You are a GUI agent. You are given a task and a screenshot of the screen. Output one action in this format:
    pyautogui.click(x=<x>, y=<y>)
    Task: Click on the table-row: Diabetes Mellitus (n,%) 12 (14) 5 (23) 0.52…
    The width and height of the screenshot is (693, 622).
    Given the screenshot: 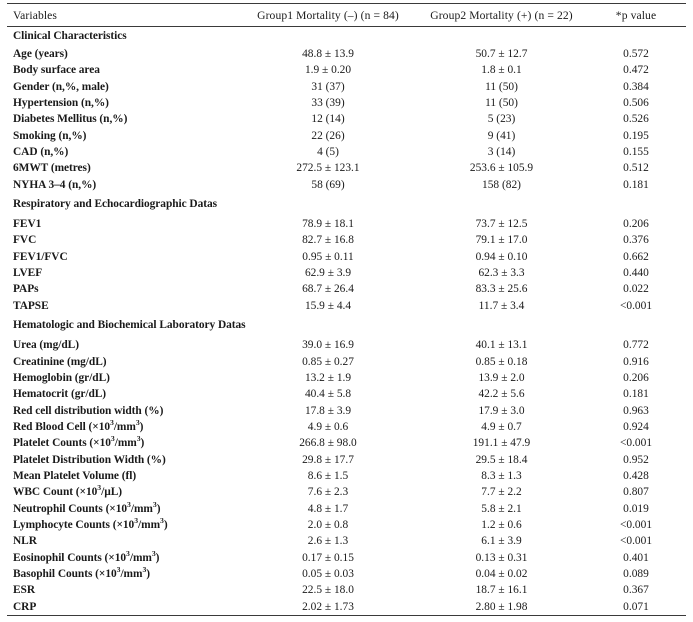 What is the action you would take?
    pyautogui.click(x=346, y=119)
    